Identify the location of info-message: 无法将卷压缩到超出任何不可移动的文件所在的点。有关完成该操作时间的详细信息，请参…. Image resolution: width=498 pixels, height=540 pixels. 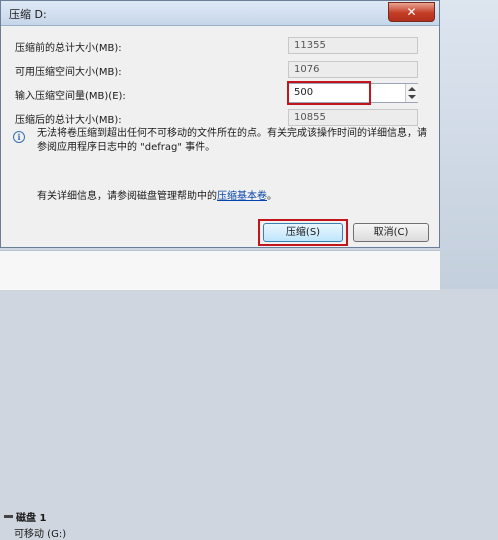
(232, 140).